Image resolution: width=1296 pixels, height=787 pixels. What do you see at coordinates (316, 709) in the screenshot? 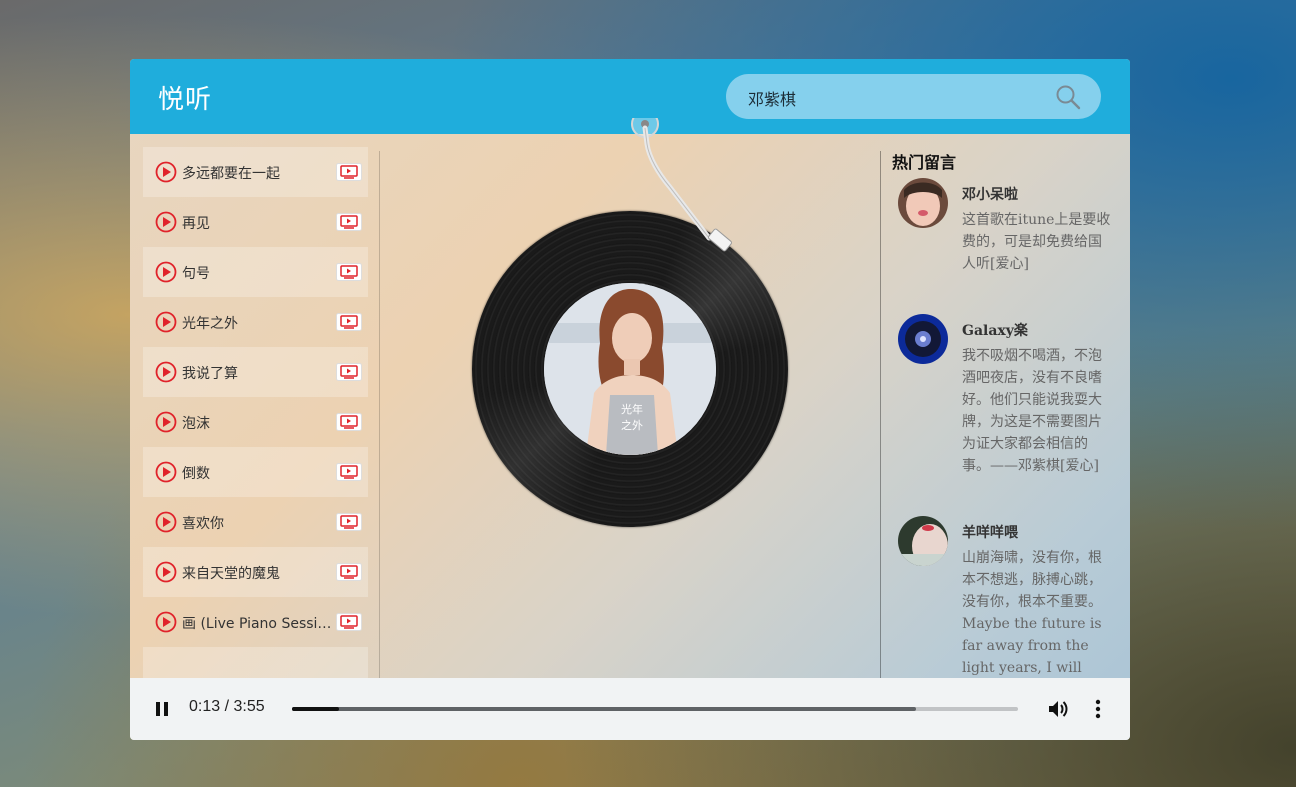
I see `played-bar` at bounding box center [316, 709].